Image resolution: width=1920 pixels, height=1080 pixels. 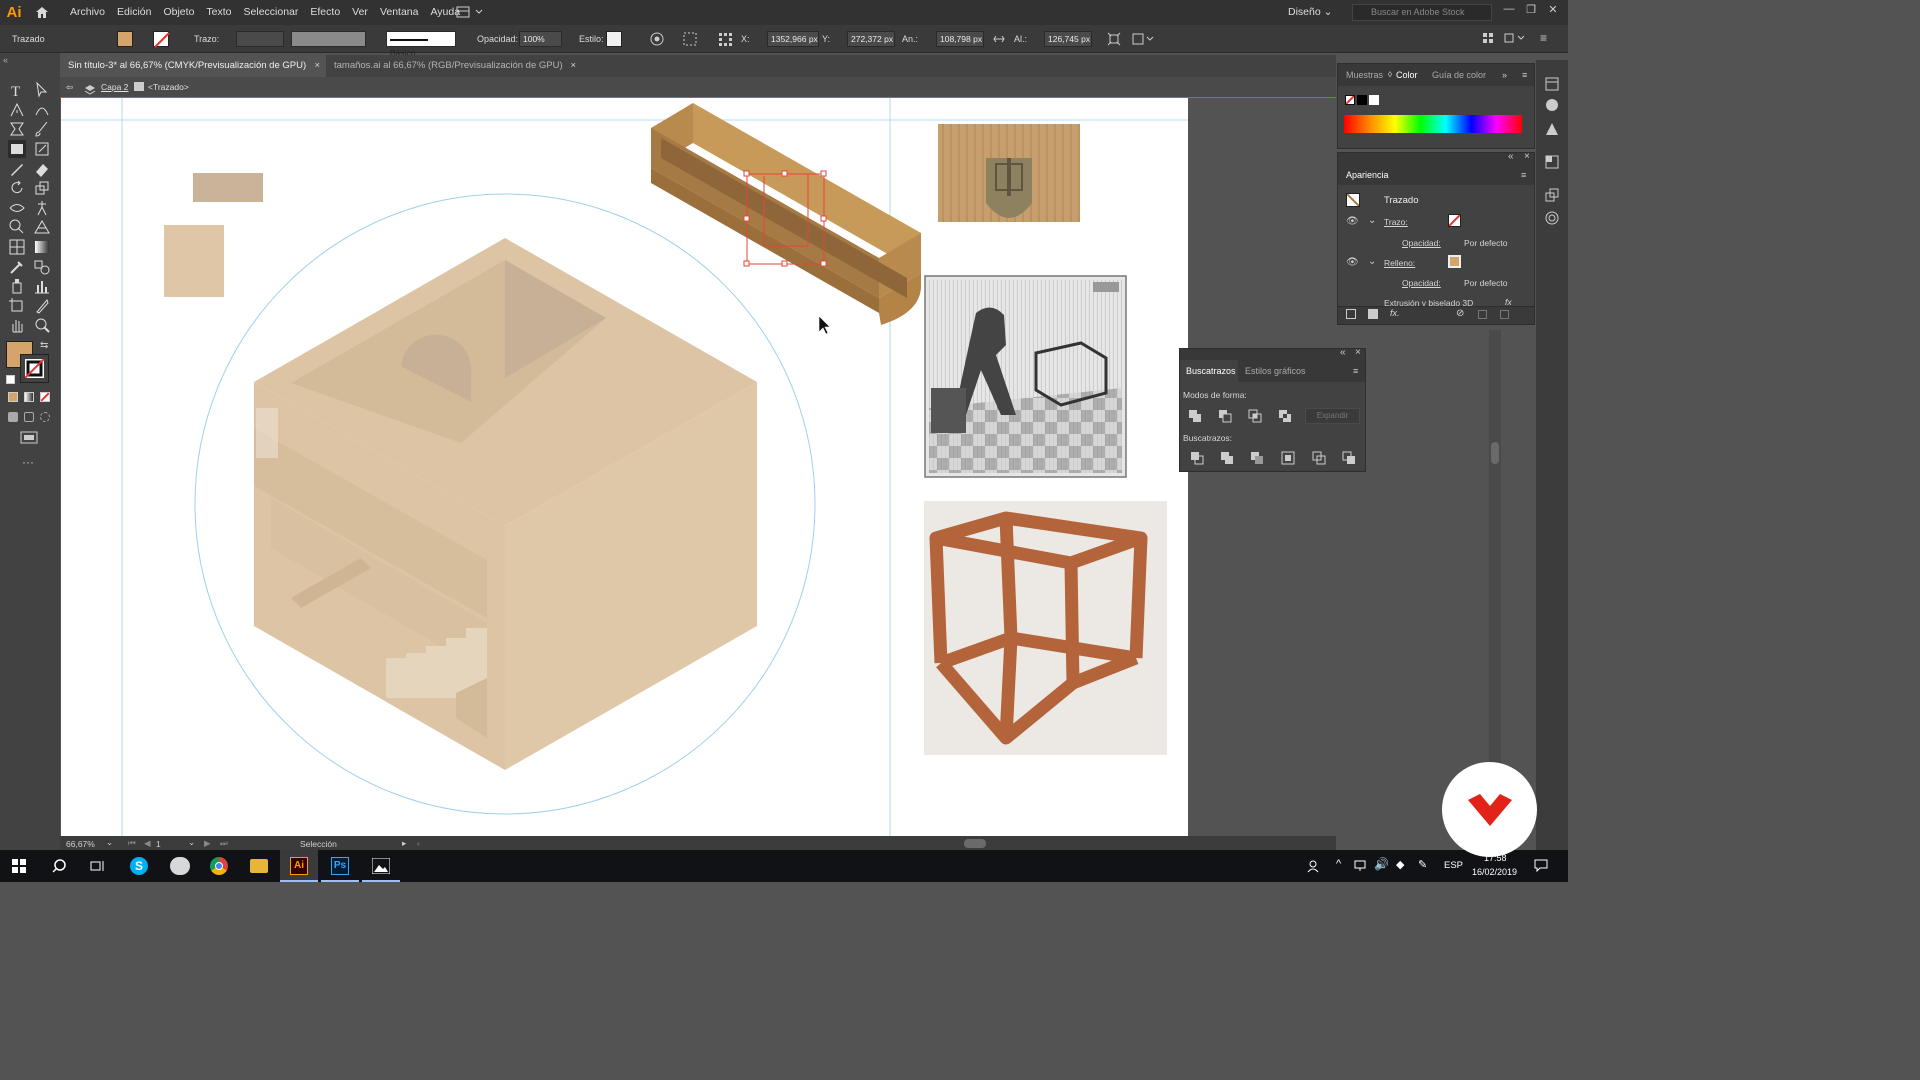 I want to click on divide-icon, so click(x=1197, y=459).